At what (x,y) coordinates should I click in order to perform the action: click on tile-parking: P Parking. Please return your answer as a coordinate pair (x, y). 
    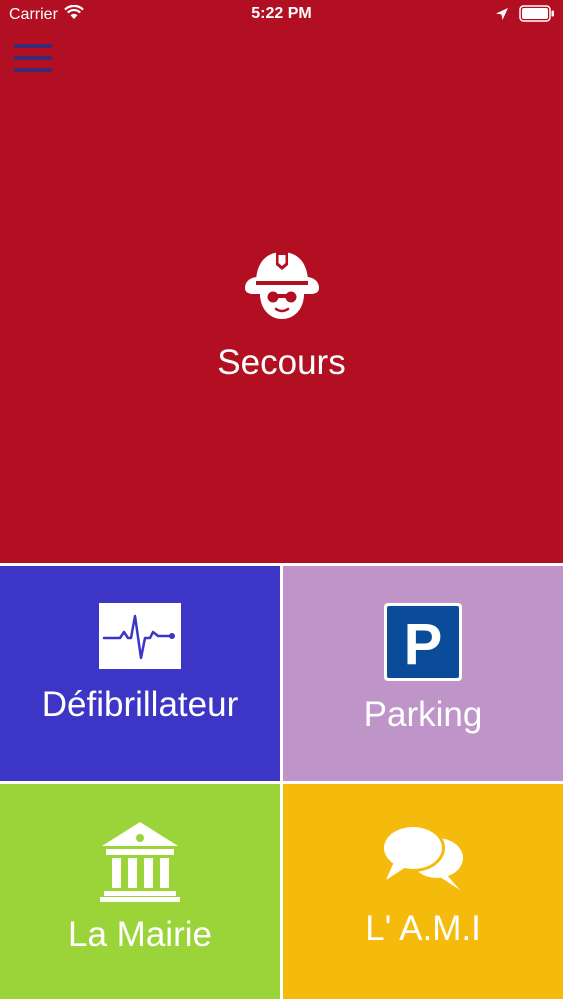
    Looking at the image, I should click on (423, 673).